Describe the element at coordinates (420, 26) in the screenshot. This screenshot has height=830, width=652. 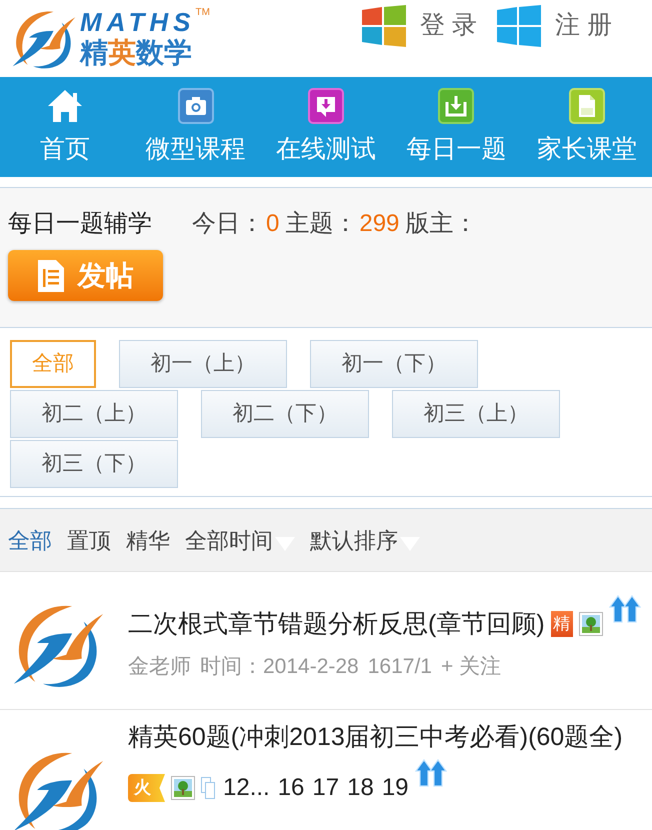
I see `account-link: 登 录` at that location.